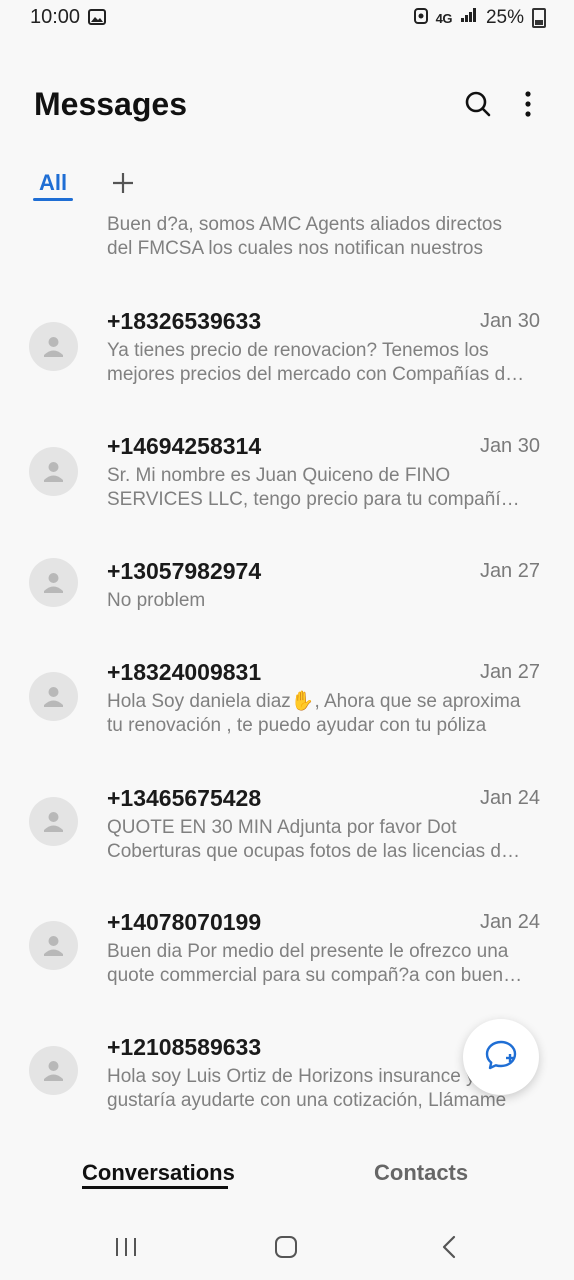 Image resolution: width=574 pixels, height=1280 pixels. What do you see at coordinates (184, 1047) in the screenshot?
I see `conversation-name: +12108589633` at bounding box center [184, 1047].